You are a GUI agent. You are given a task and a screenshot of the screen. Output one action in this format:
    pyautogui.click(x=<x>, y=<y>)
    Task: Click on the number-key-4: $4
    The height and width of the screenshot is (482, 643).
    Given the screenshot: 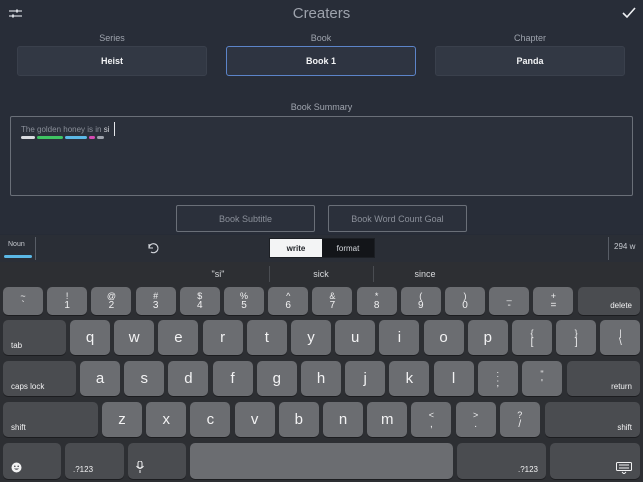 What is the action you would take?
    pyautogui.click(x=199, y=301)
    